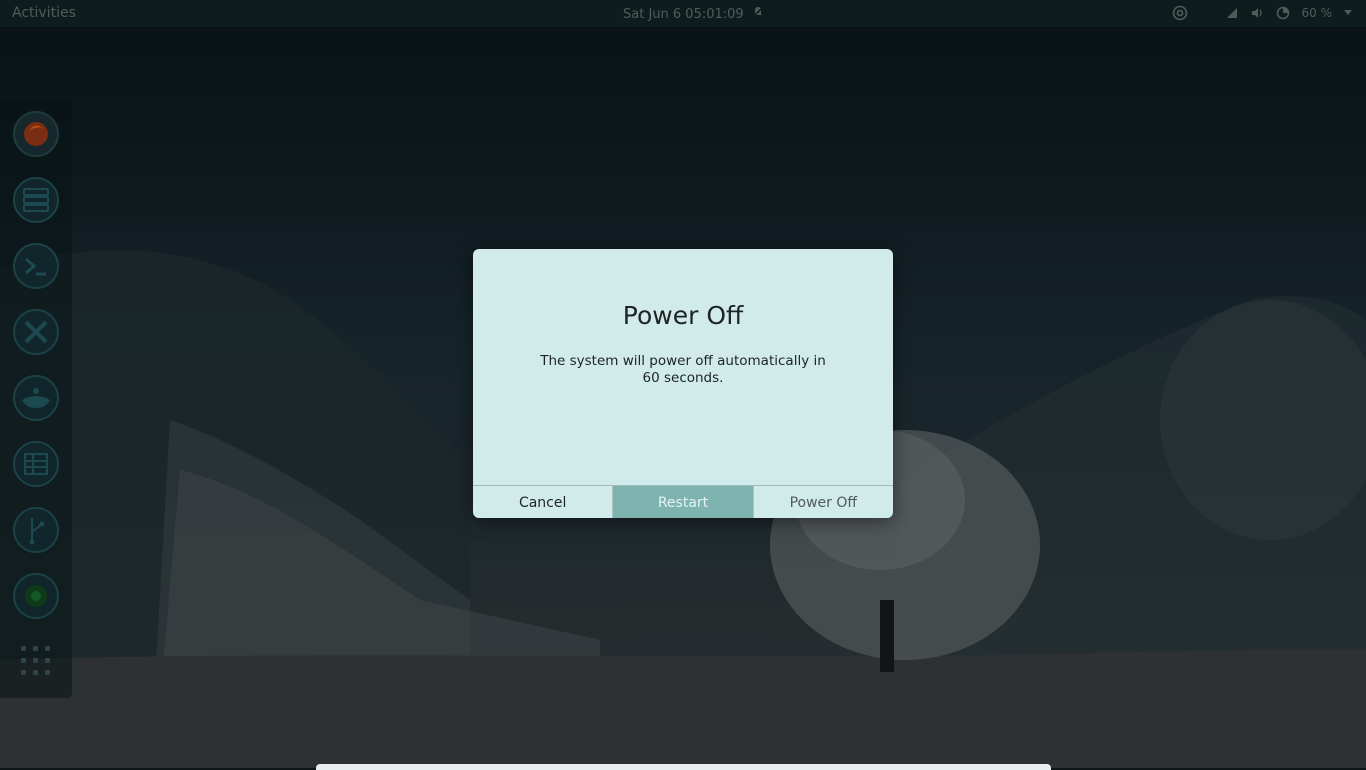  Describe the element at coordinates (44, 13) in the screenshot. I see `activities-button: Activities` at that location.